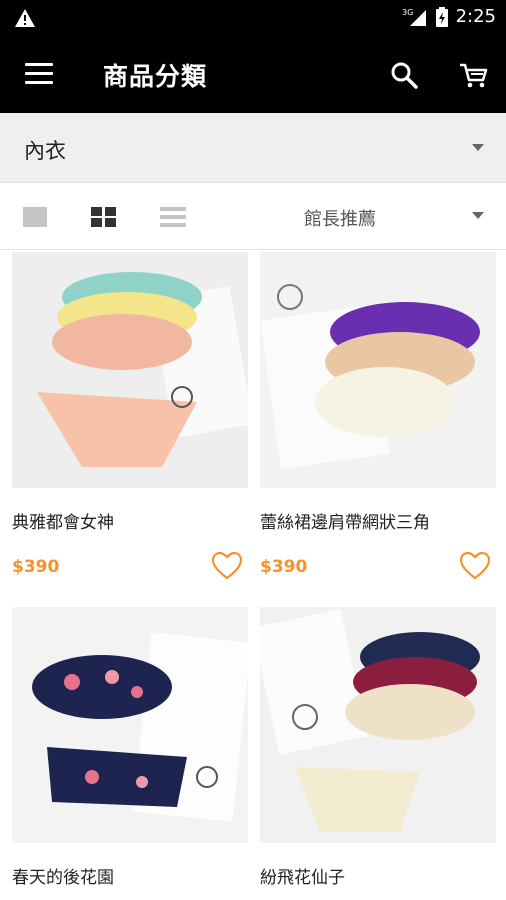 The image size is (506, 900). What do you see at coordinates (414, 17) in the screenshot?
I see `signal-icon: 3G` at bounding box center [414, 17].